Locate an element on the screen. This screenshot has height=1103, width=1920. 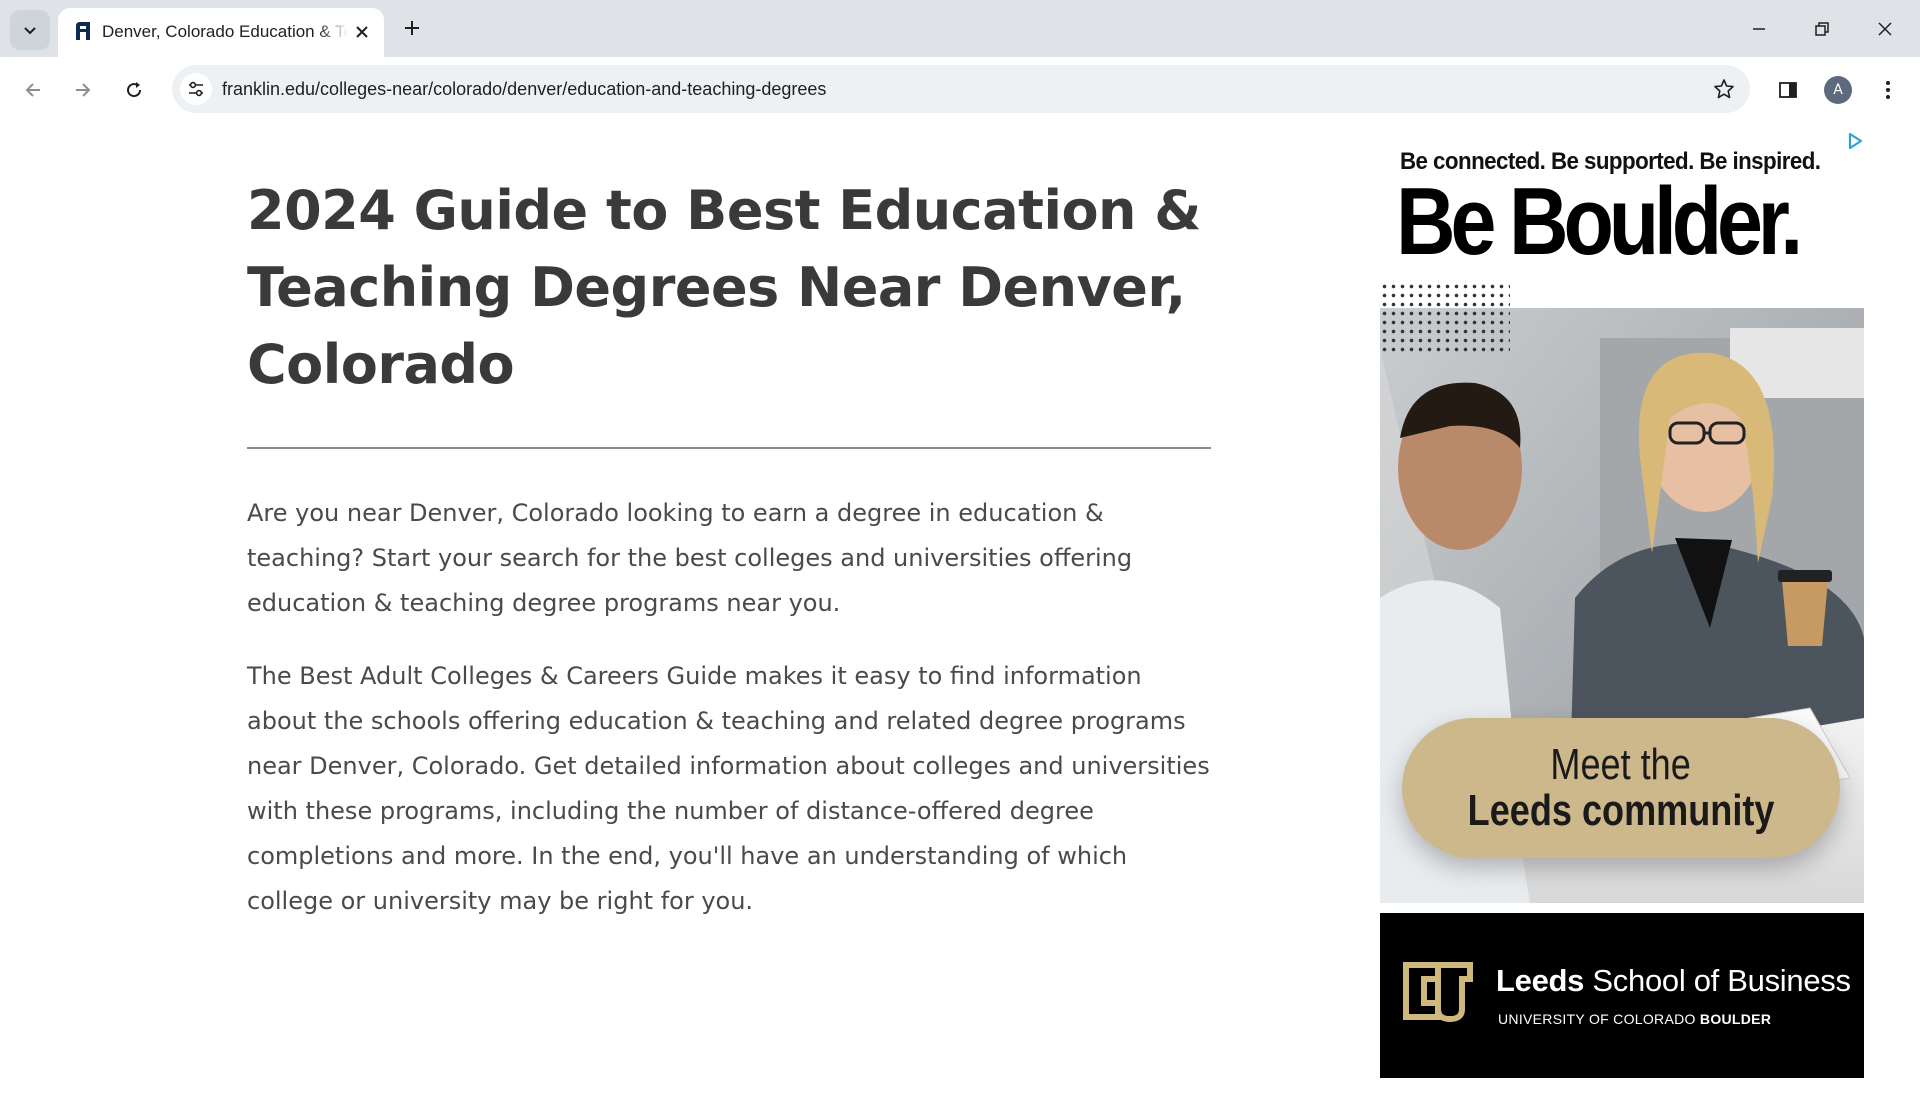
site-info-button is located at coordinates (196, 89).